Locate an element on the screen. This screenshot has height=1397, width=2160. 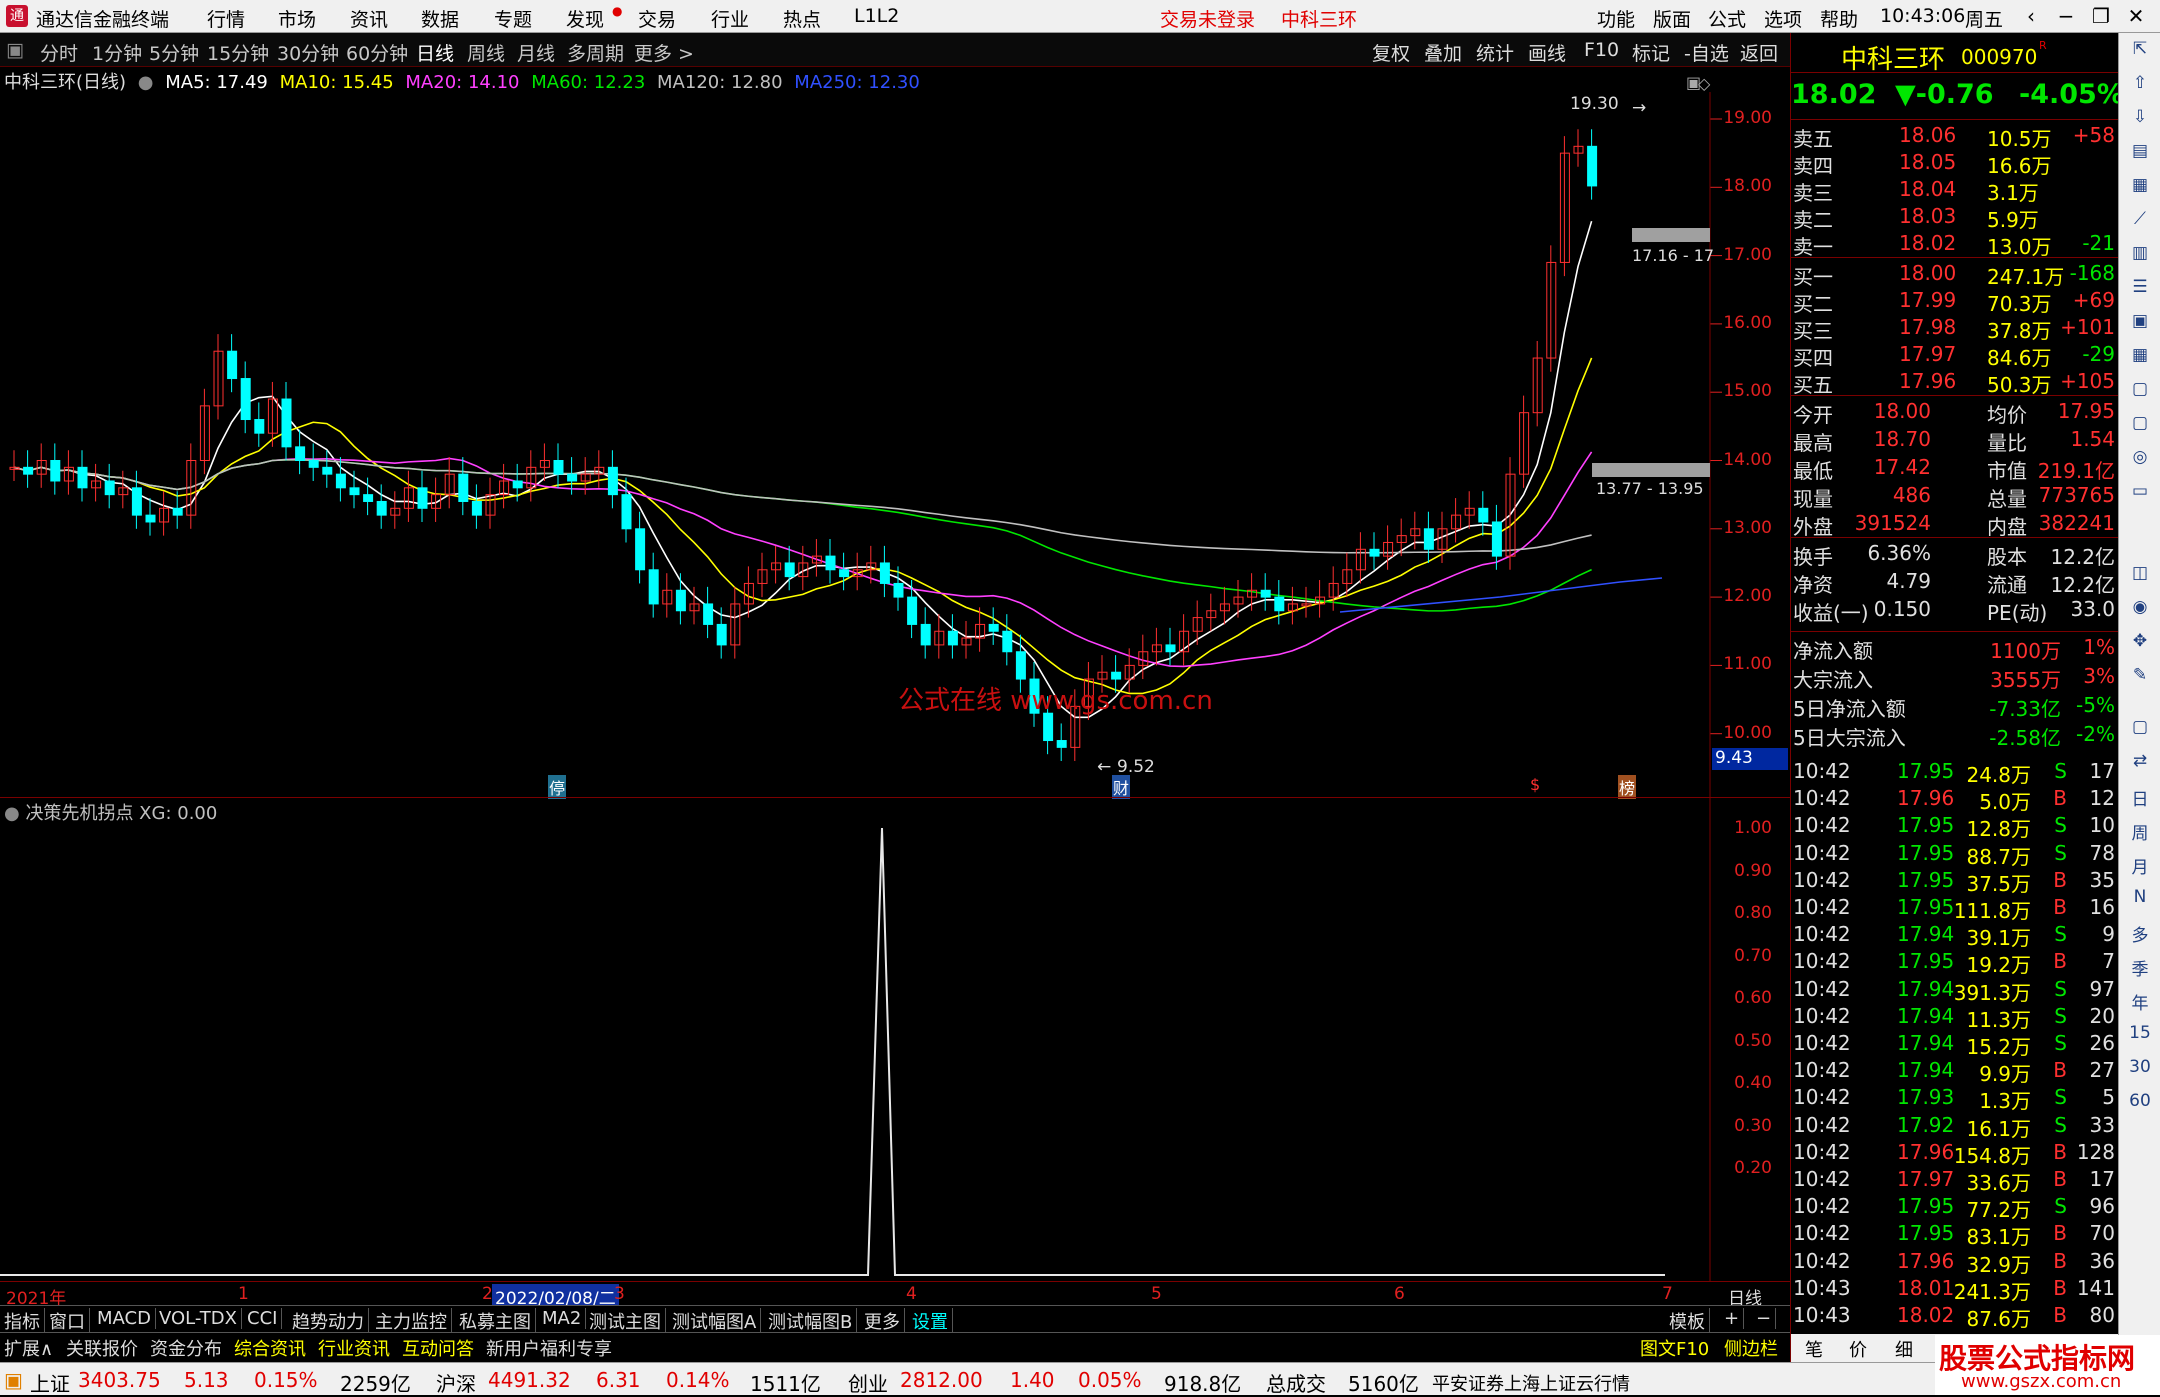
menu-hangqing: 行情 is located at coordinates (226, 18).